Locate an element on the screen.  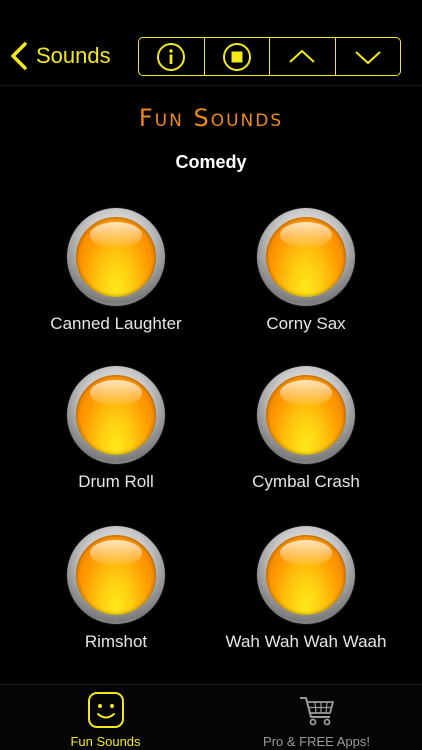
navigation-bar: Sounds is located at coordinates (211, 43).